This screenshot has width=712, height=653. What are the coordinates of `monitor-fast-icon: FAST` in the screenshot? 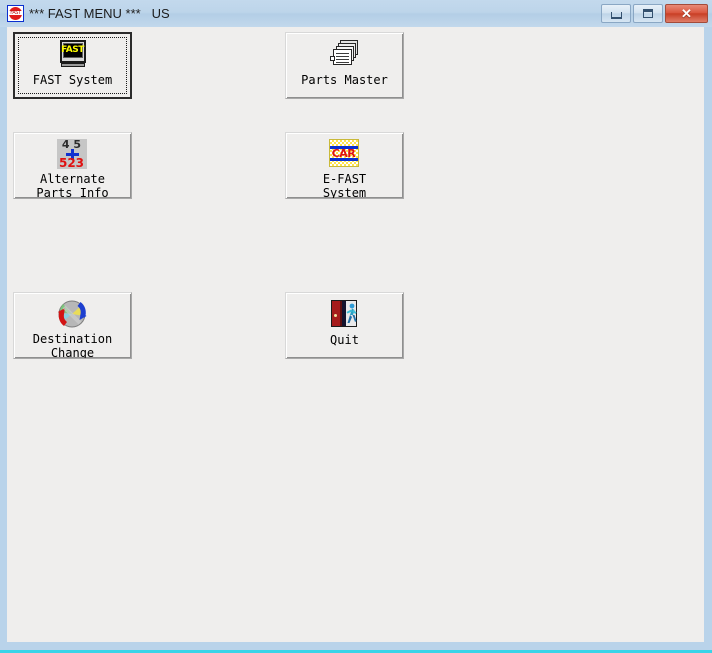 It's located at (73, 55).